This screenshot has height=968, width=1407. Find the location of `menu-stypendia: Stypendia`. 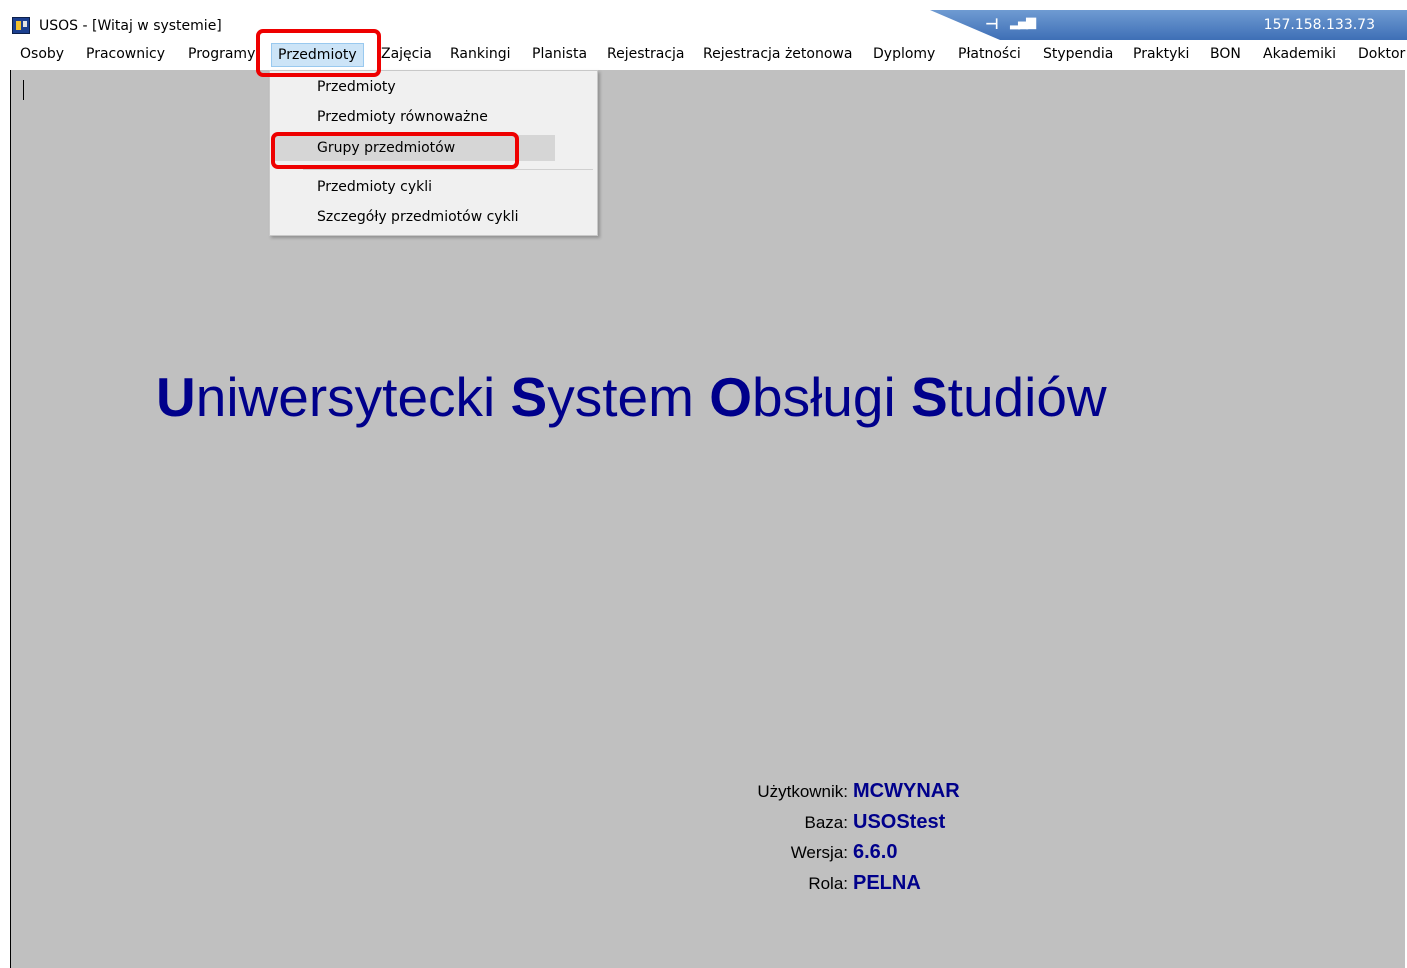

menu-stypendia: Stypendia is located at coordinates (1078, 54).